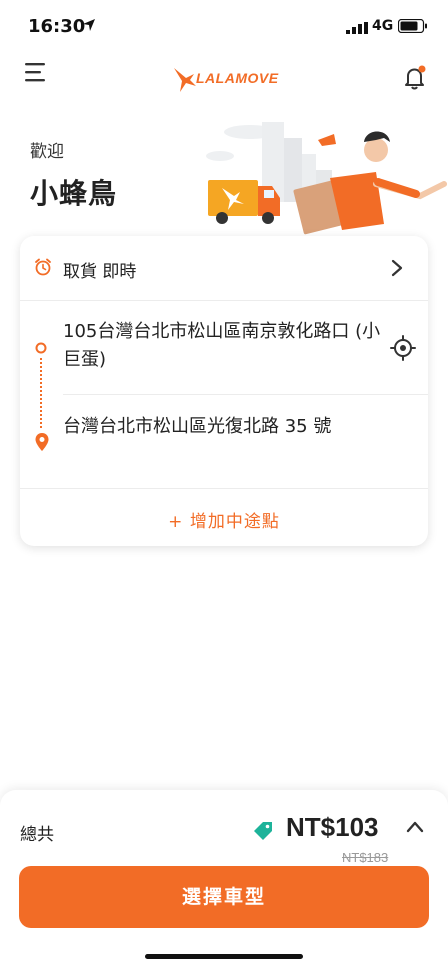 This screenshot has width=448, height=969. I want to click on dropoff-address: 台灣台北市松山區光復北路 35 號, so click(223, 427).